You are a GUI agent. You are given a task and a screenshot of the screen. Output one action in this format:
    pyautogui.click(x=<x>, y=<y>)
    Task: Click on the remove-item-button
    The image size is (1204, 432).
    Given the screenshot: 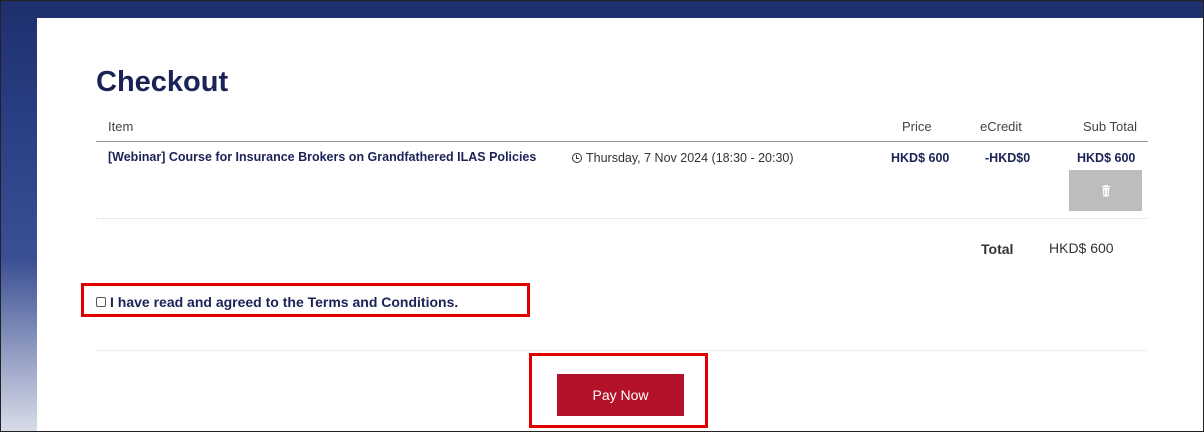 What is the action you would take?
    pyautogui.click(x=1105, y=190)
    